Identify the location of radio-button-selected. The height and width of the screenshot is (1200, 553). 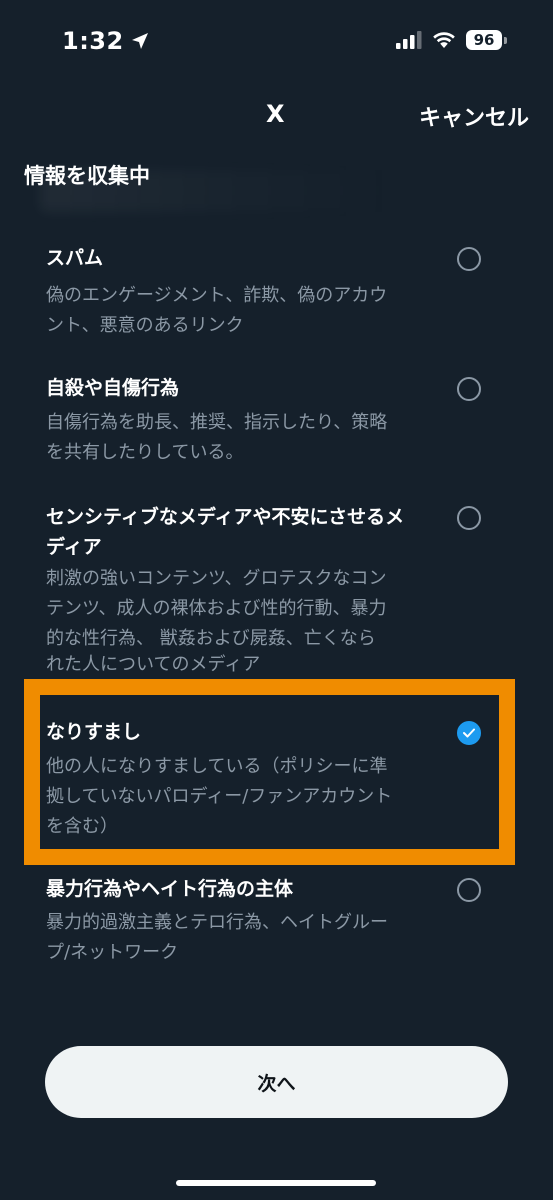
(469, 733).